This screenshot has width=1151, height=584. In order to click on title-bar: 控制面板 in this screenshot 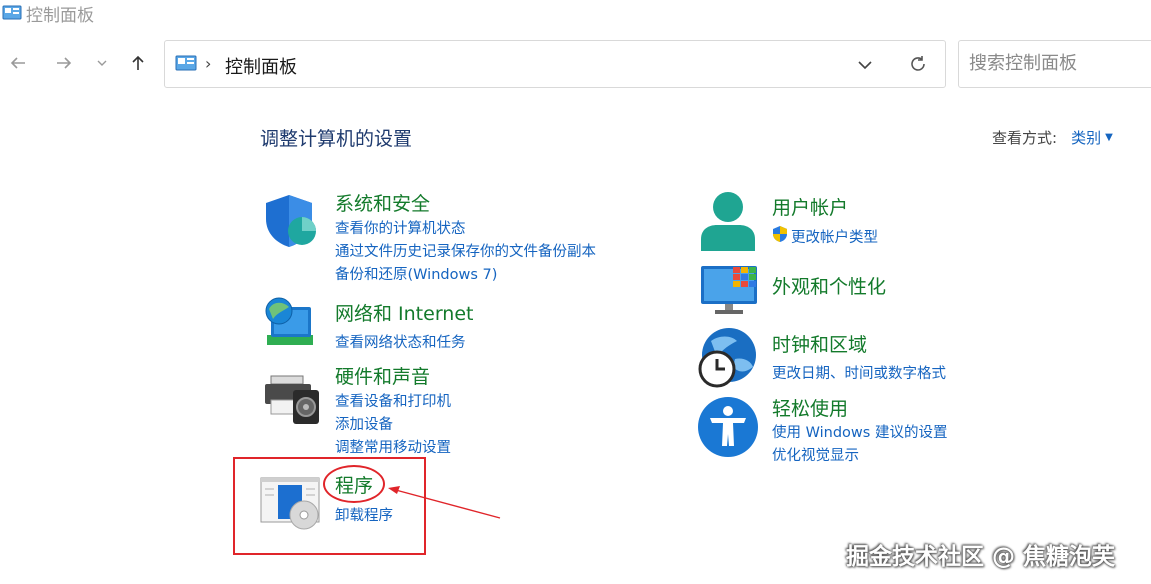, I will do `click(47, 13)`.